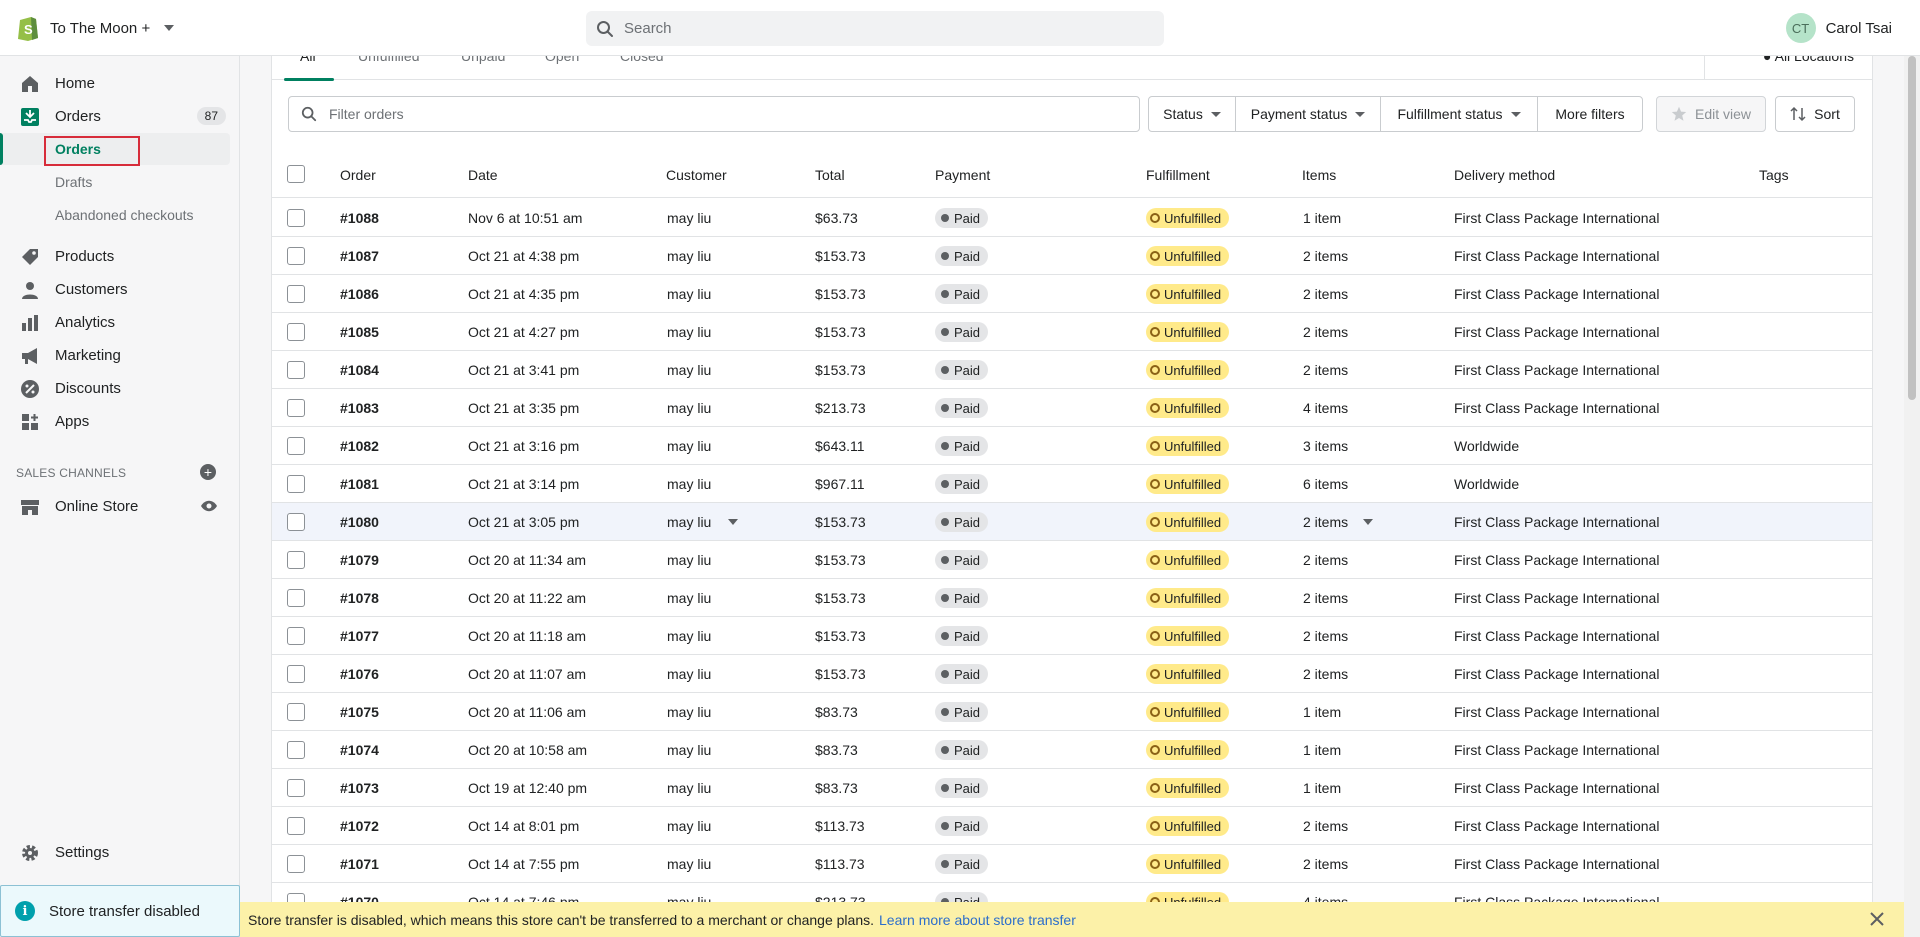 This screenshot has width=1920, height=937. I want to click on order-number: #1073, so click(359, 788).